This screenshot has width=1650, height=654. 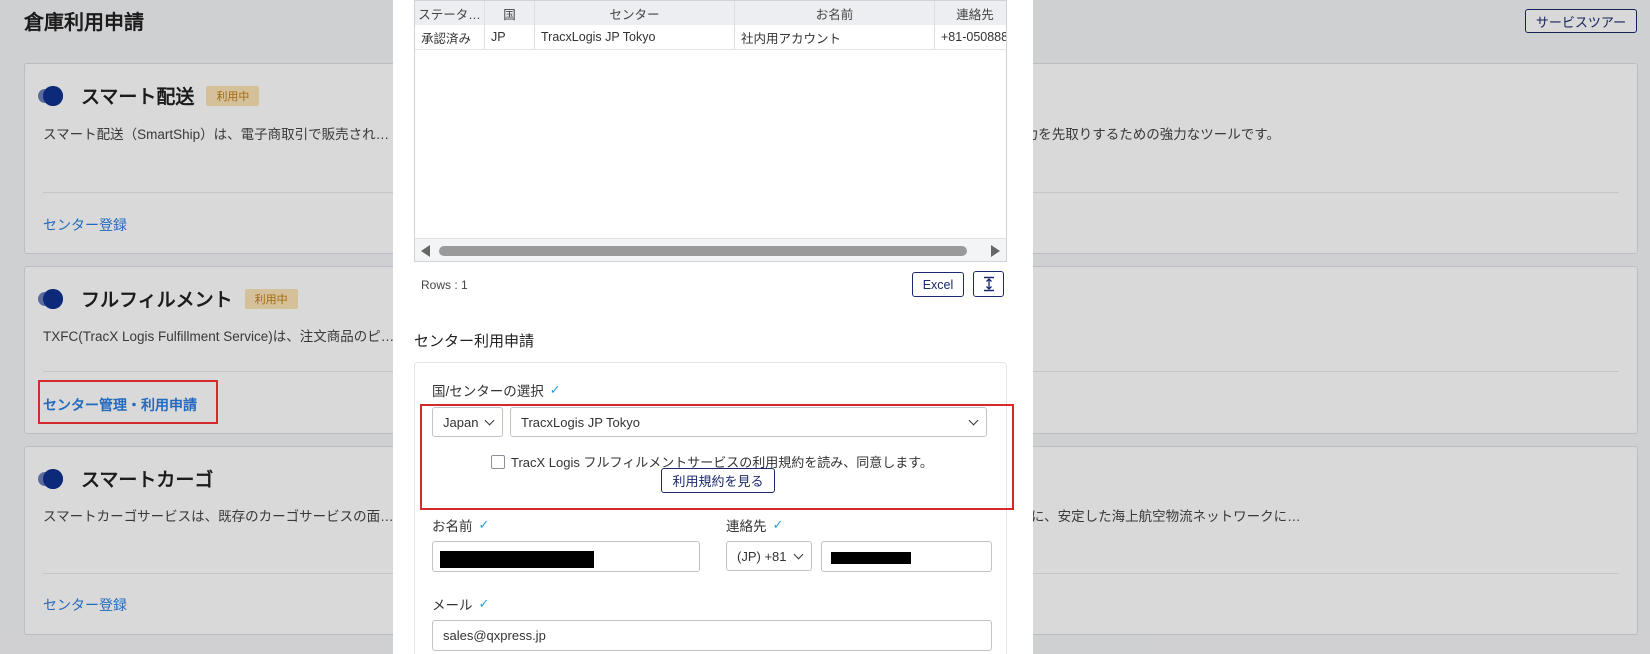 What do you see at coordinates (762, 556) in the screenshot?
I see `phone-code-value: (JP) +81` at bounding box center [762, 556].